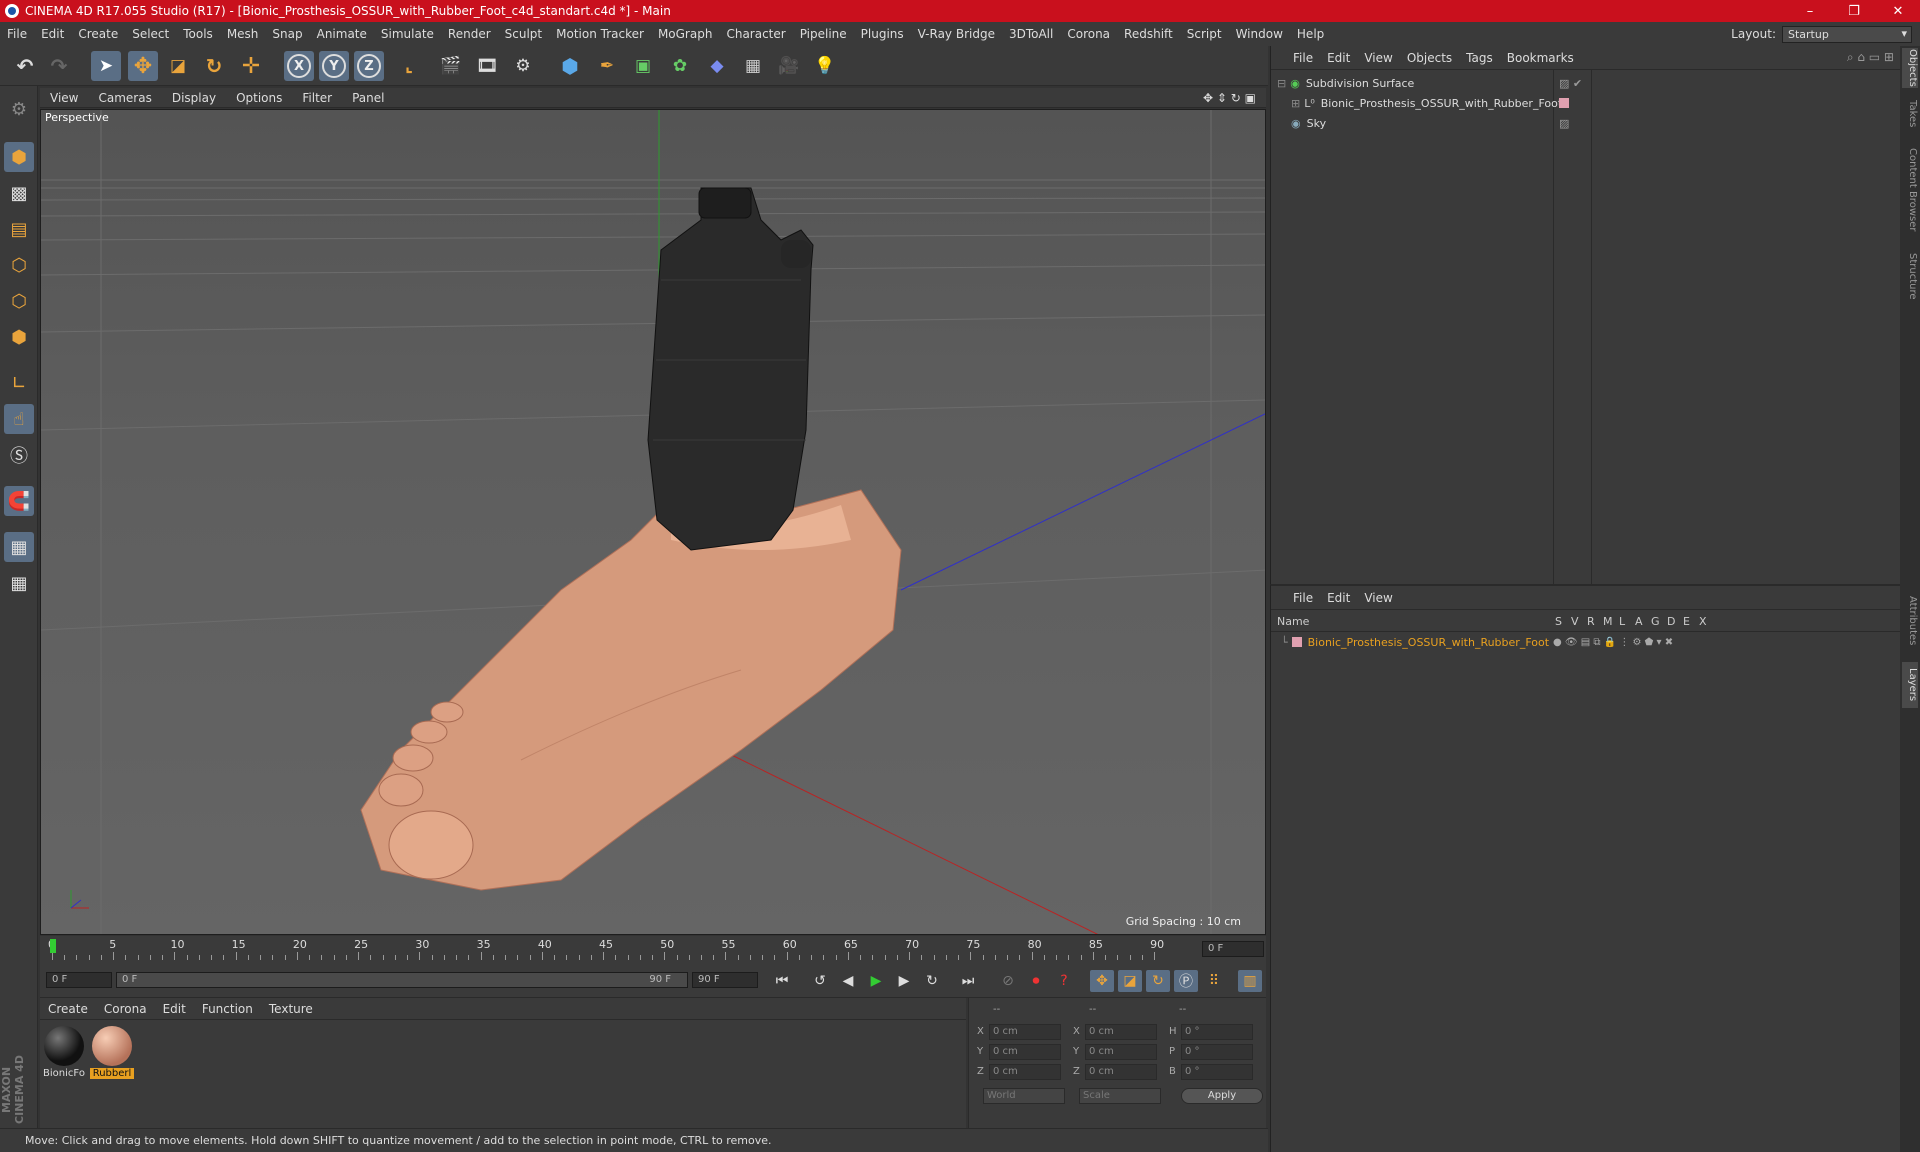 This screenshot has height=1152, width=1920. Describe the element at coordinates (19, 109) in the screenshot. I see `make-editable-icon: ⚙` at that location.